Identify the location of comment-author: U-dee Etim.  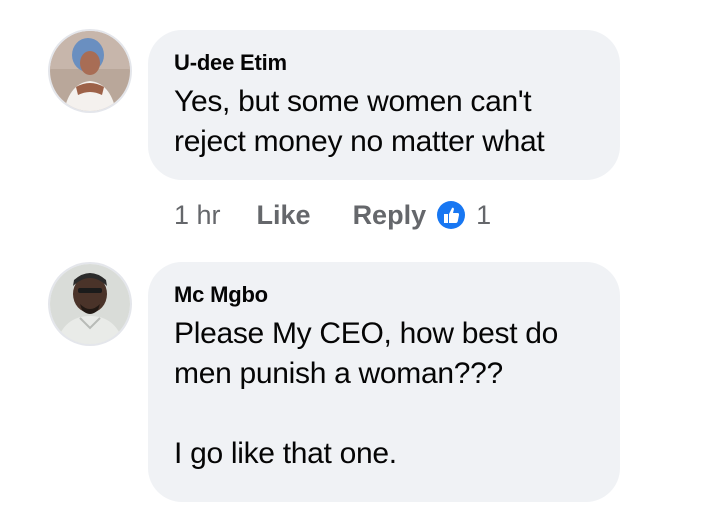
(383, 63).